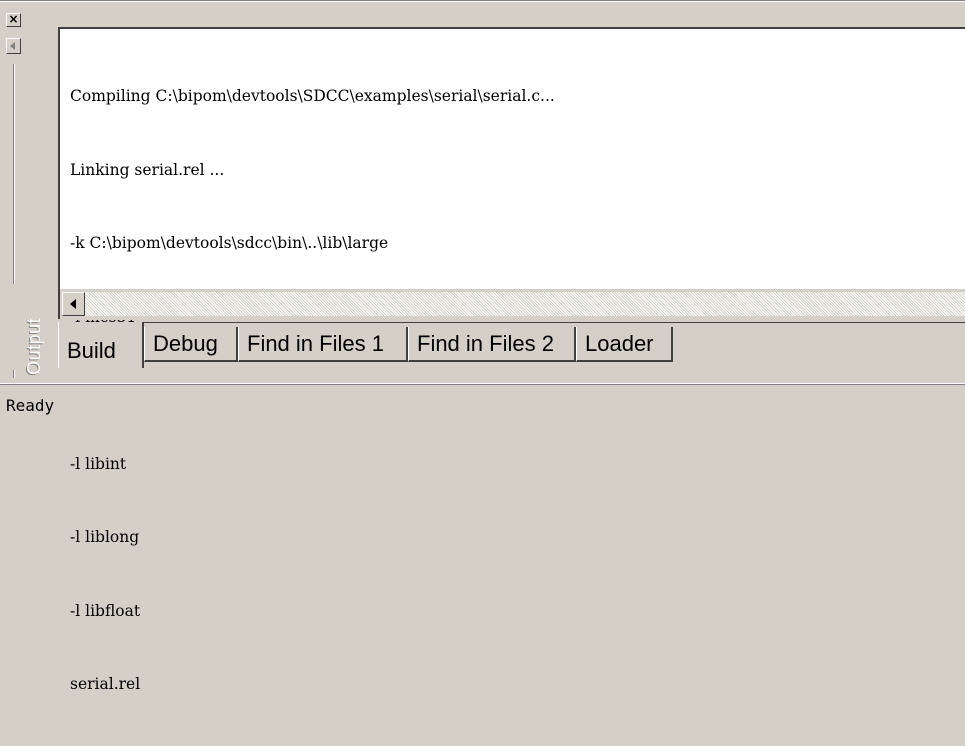 Image resolution: width=965 pixels, height=746 pixels. I want to click on status-separator, so click(482, 384).